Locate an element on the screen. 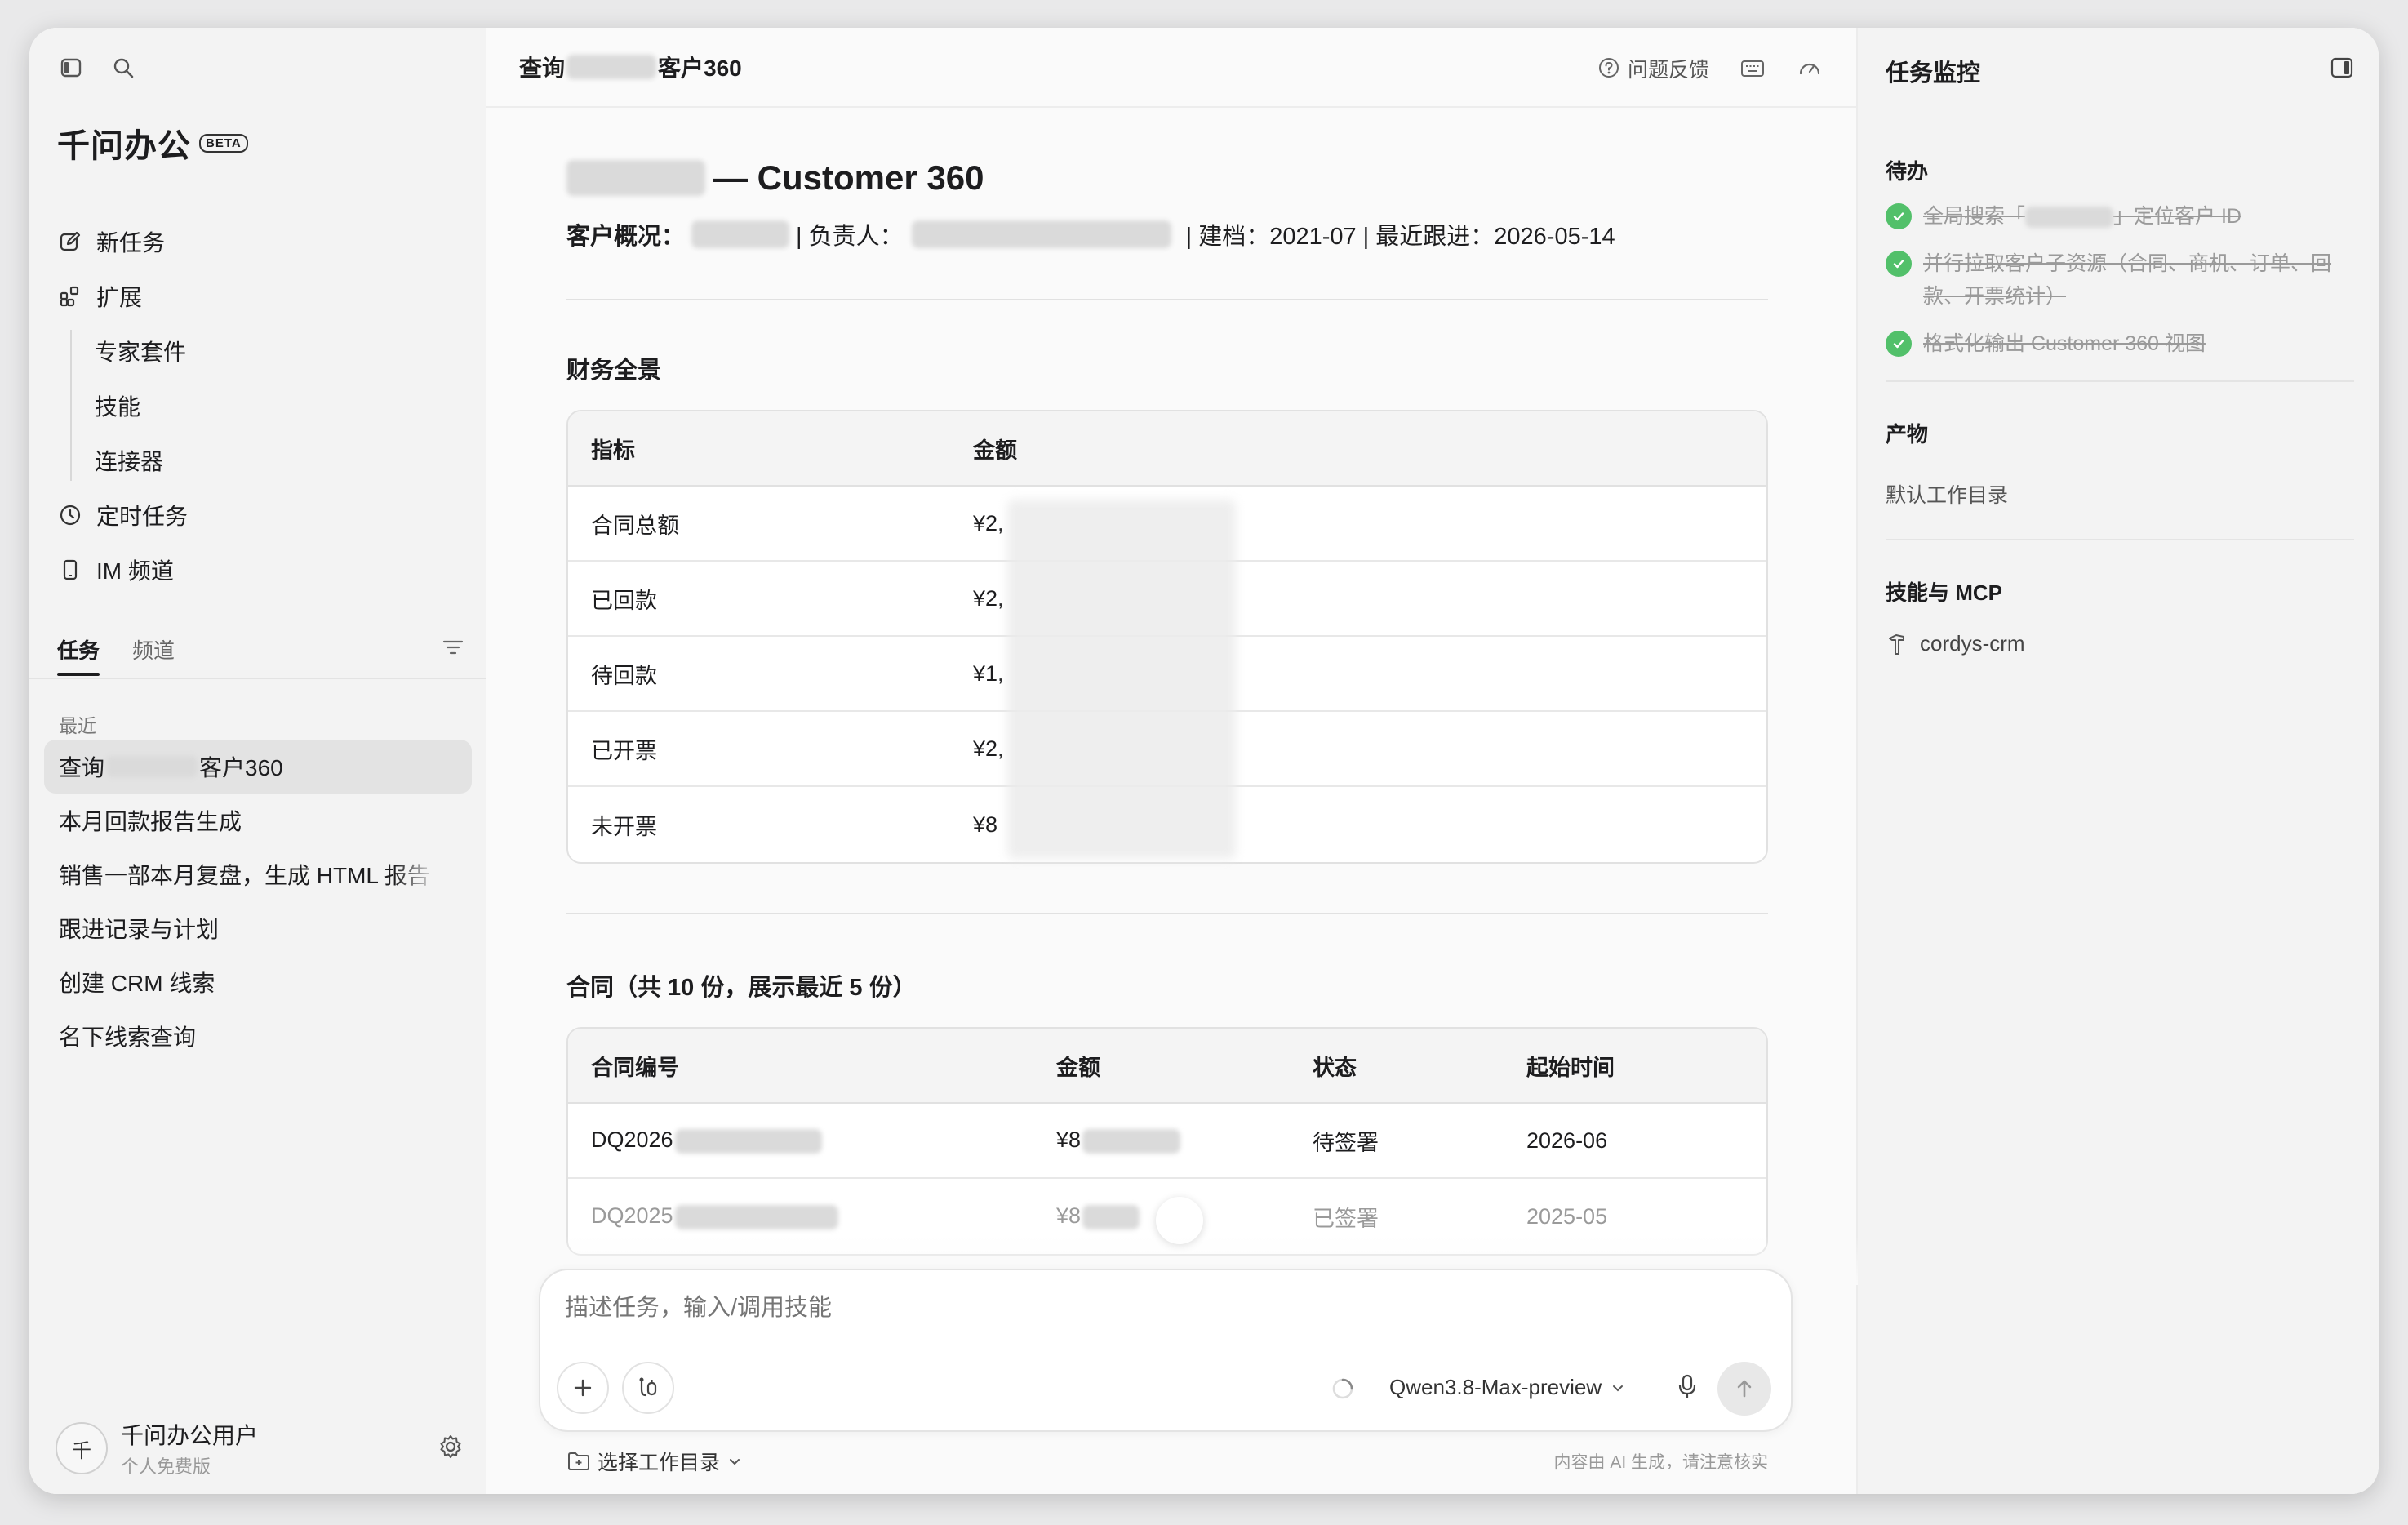 Image resolution: width=2408 pixels, height=1525 pixels. artifacts-heading: 产物 is located at coordinates (1907, 434).